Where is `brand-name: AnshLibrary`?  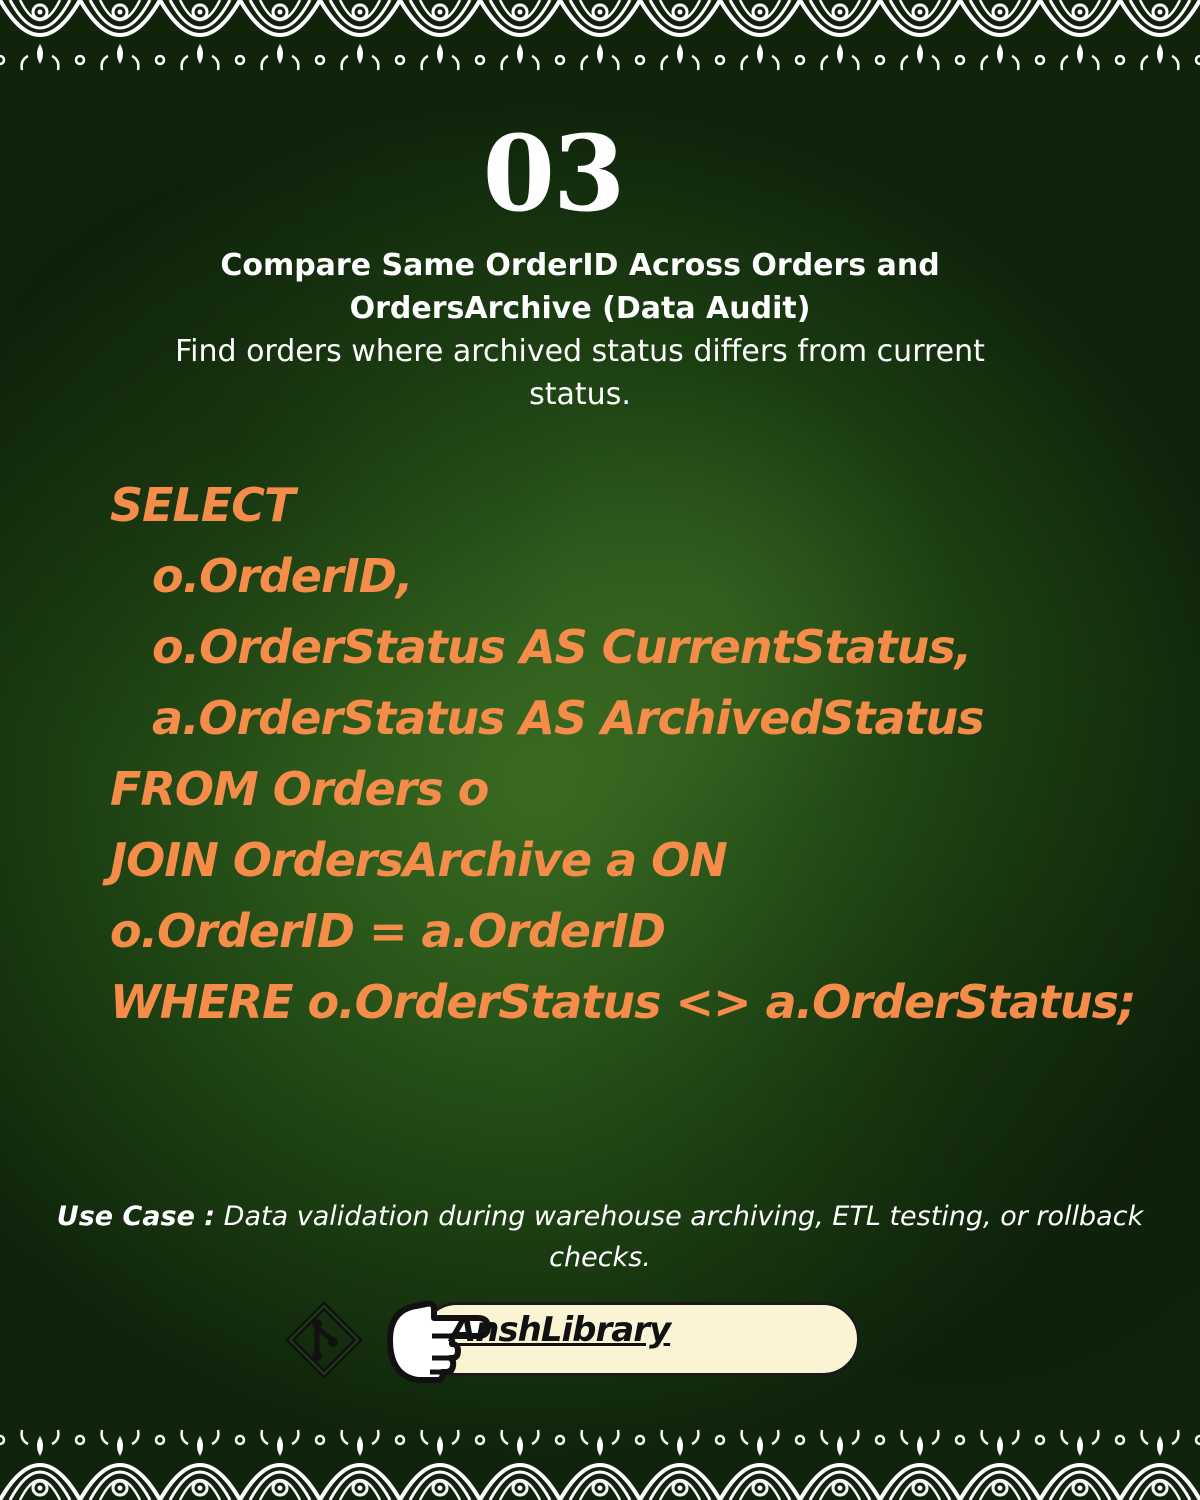 brand-name: AnshLibrary is located at coordinates (560, 1330).